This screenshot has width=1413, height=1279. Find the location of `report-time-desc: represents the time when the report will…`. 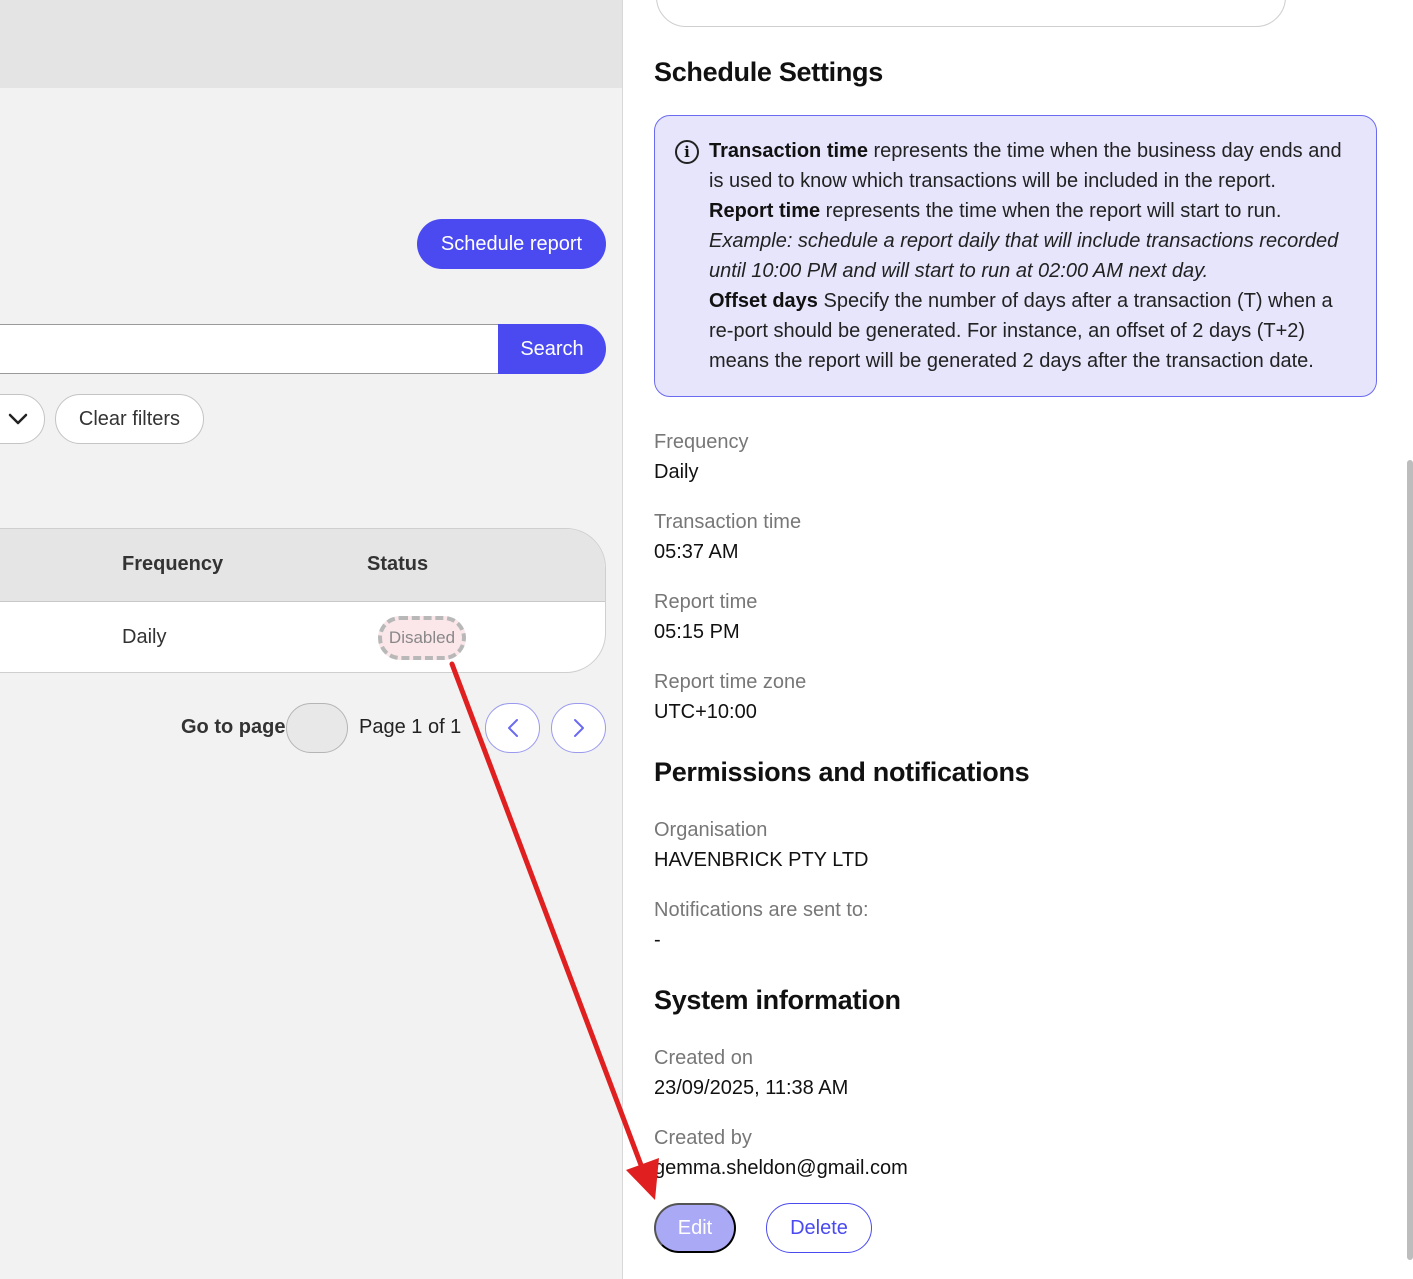

report-time-desc: represents the time when the report will… is located at coordinates (1051, 211).